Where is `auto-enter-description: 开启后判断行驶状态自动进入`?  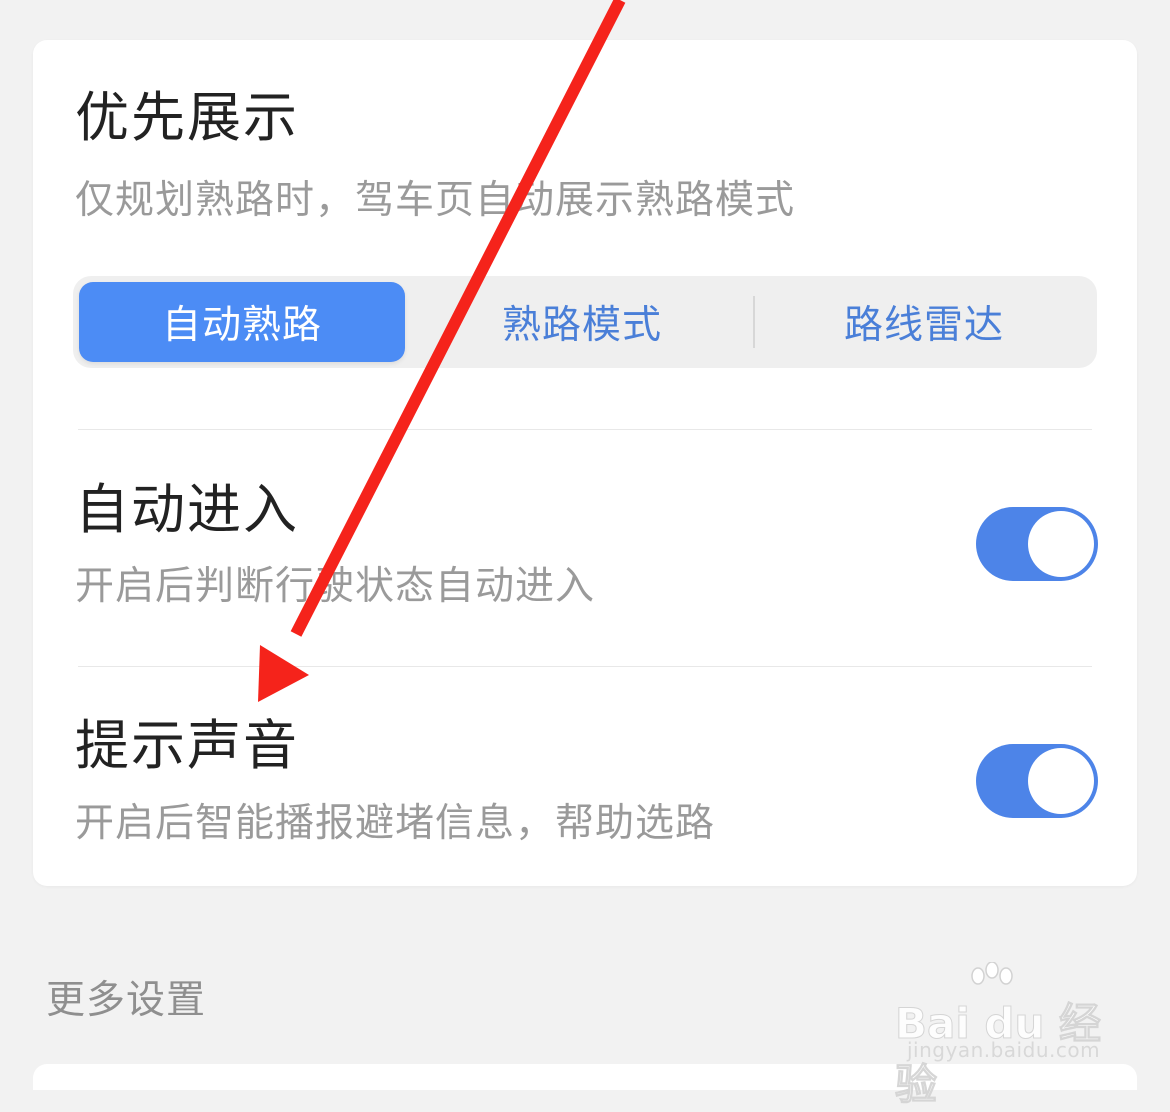
auto-enter-description: 开启后判断行驶状态自动进入 is located at coordinates (335, 586).